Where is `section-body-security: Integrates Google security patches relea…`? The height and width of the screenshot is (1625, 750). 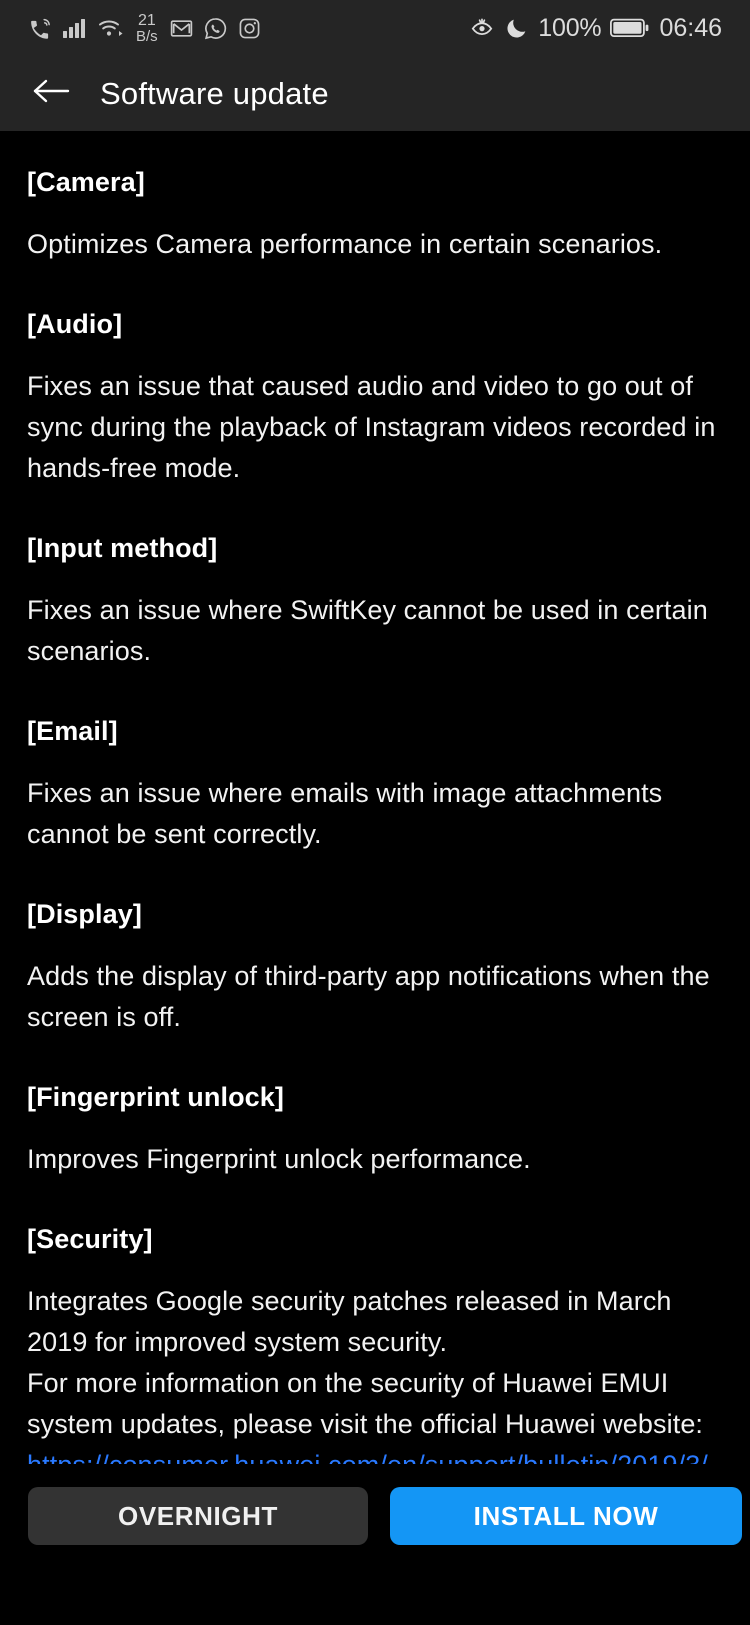 section-body-security: Integrates Google security patches relea… is located at coordinates (375, 1372).